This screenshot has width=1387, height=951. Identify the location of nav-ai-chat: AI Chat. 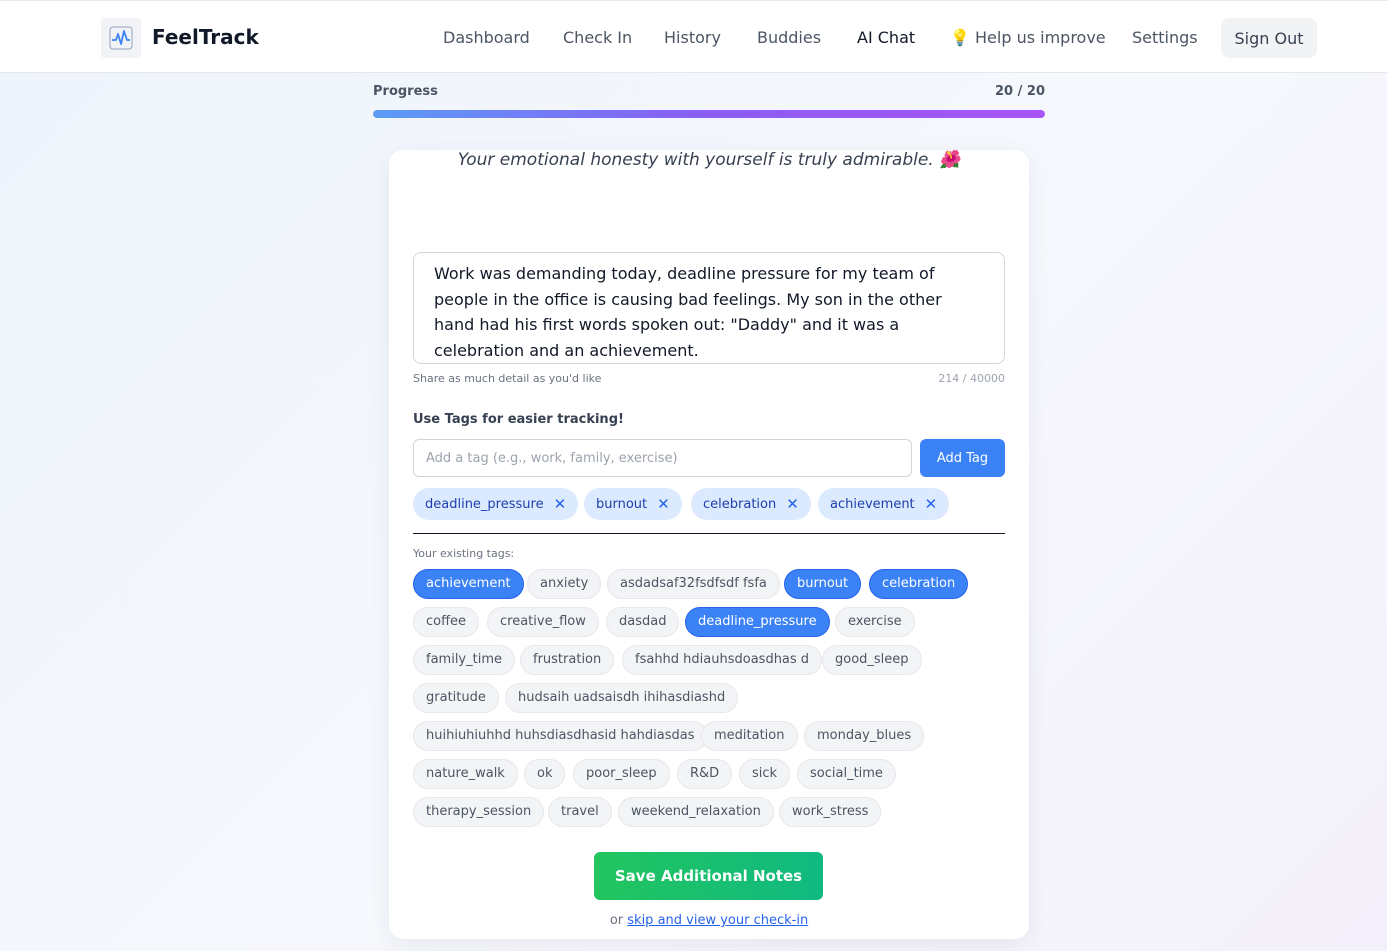
(886, 38).